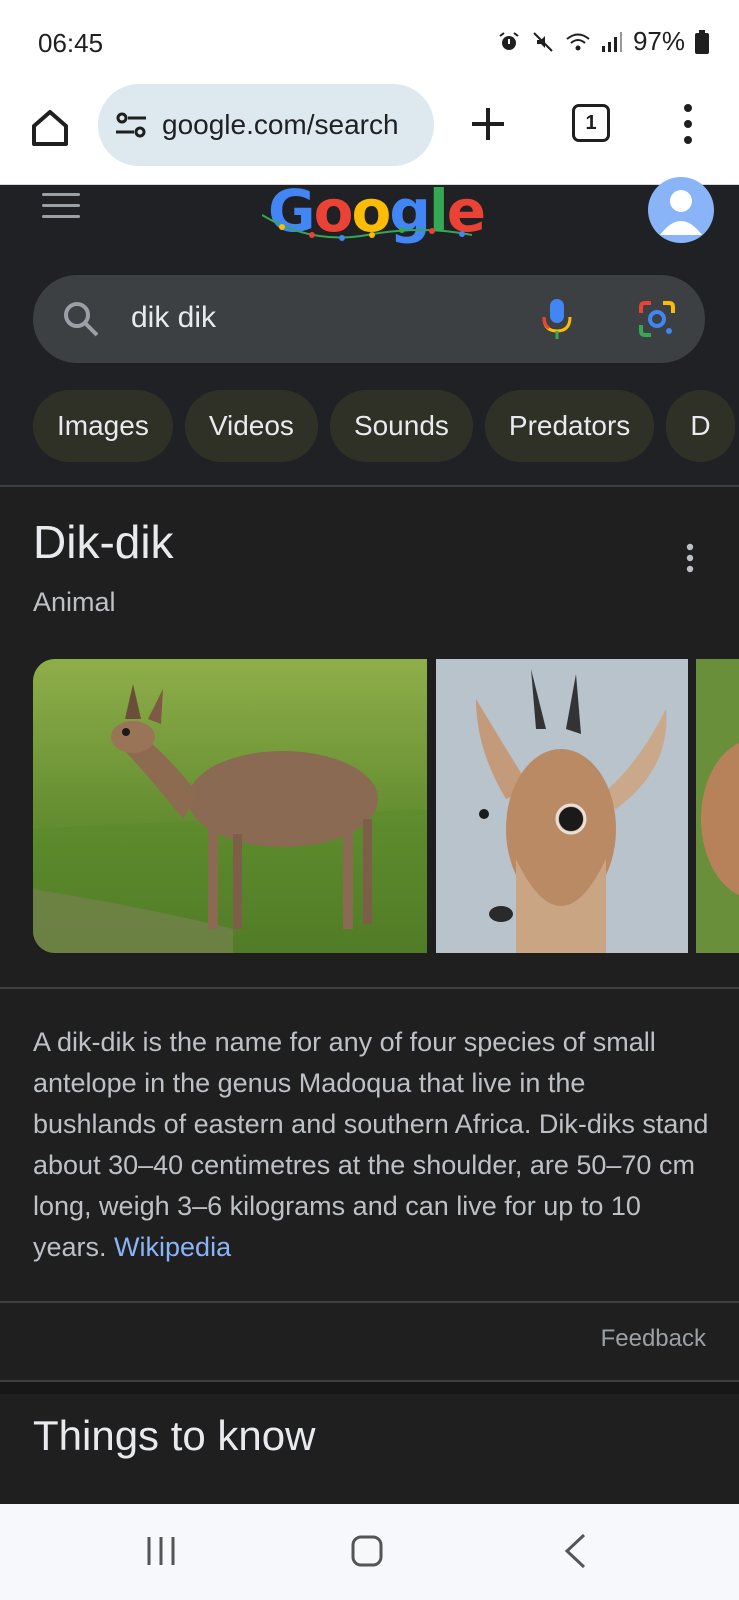 This screenshot has height=1600, width=739. Describe the element at coordinates (401, 426) in the screenshot. I see `chip-sounds: Sounds` at that location.